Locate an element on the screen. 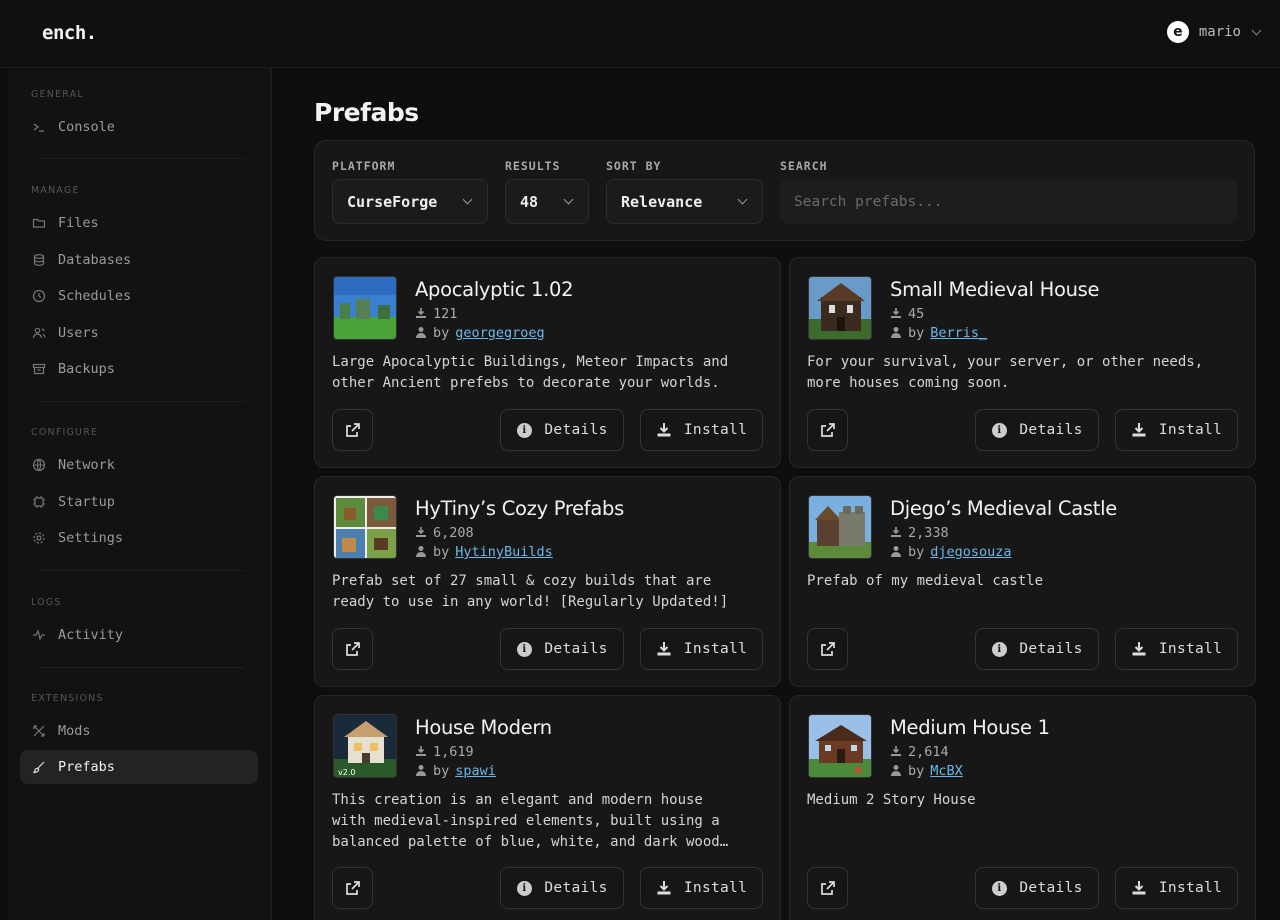 This screenshot has height=920, width=1280. sidebar-item-activity: Activity is located at coordinates (139, 635).